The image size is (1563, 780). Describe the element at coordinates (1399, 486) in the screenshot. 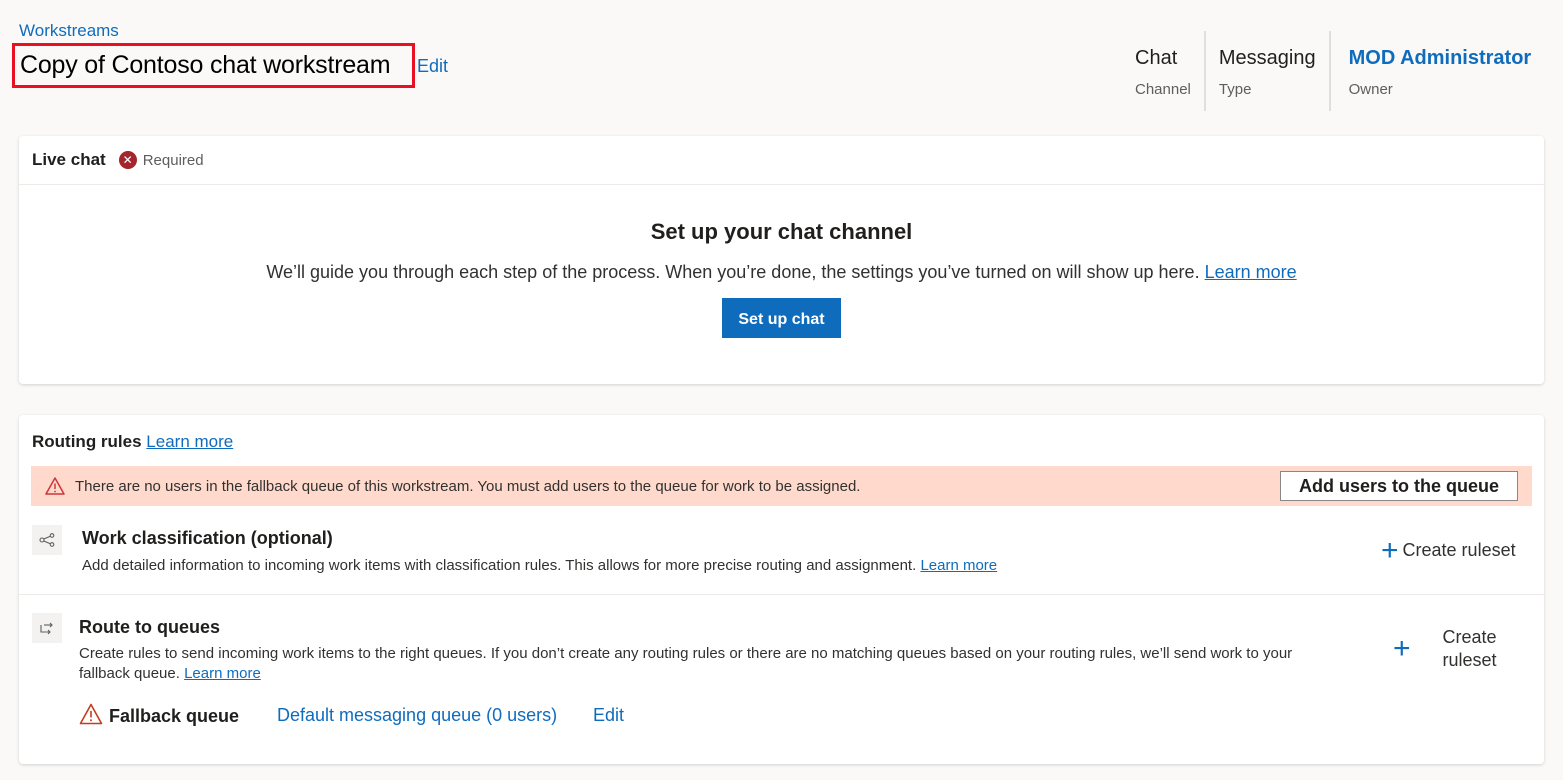

I see `add-users-to-queue-button: Add users to the queue` at that location.